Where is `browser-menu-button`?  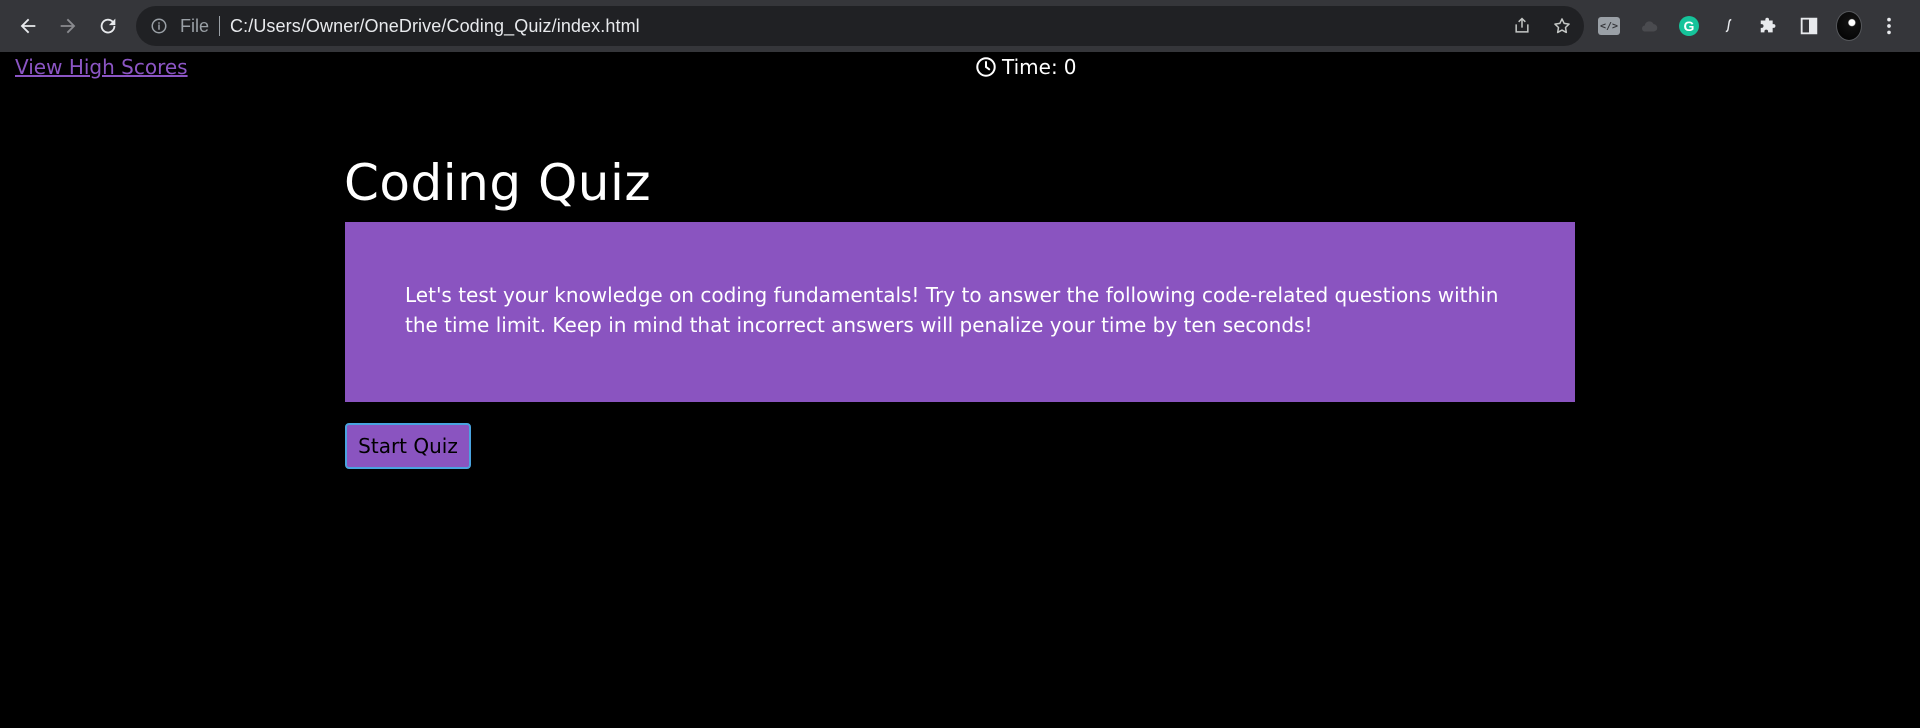
browser-menu-button is located at coordinates (1889, 26).